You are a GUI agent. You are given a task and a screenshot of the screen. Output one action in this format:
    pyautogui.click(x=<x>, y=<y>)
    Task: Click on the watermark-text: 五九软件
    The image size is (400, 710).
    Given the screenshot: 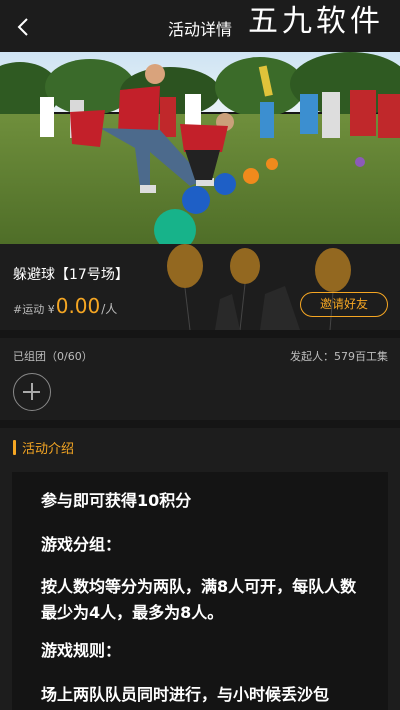 What is the action you would take?
    pyautogui.click(x=316, y=21)
    